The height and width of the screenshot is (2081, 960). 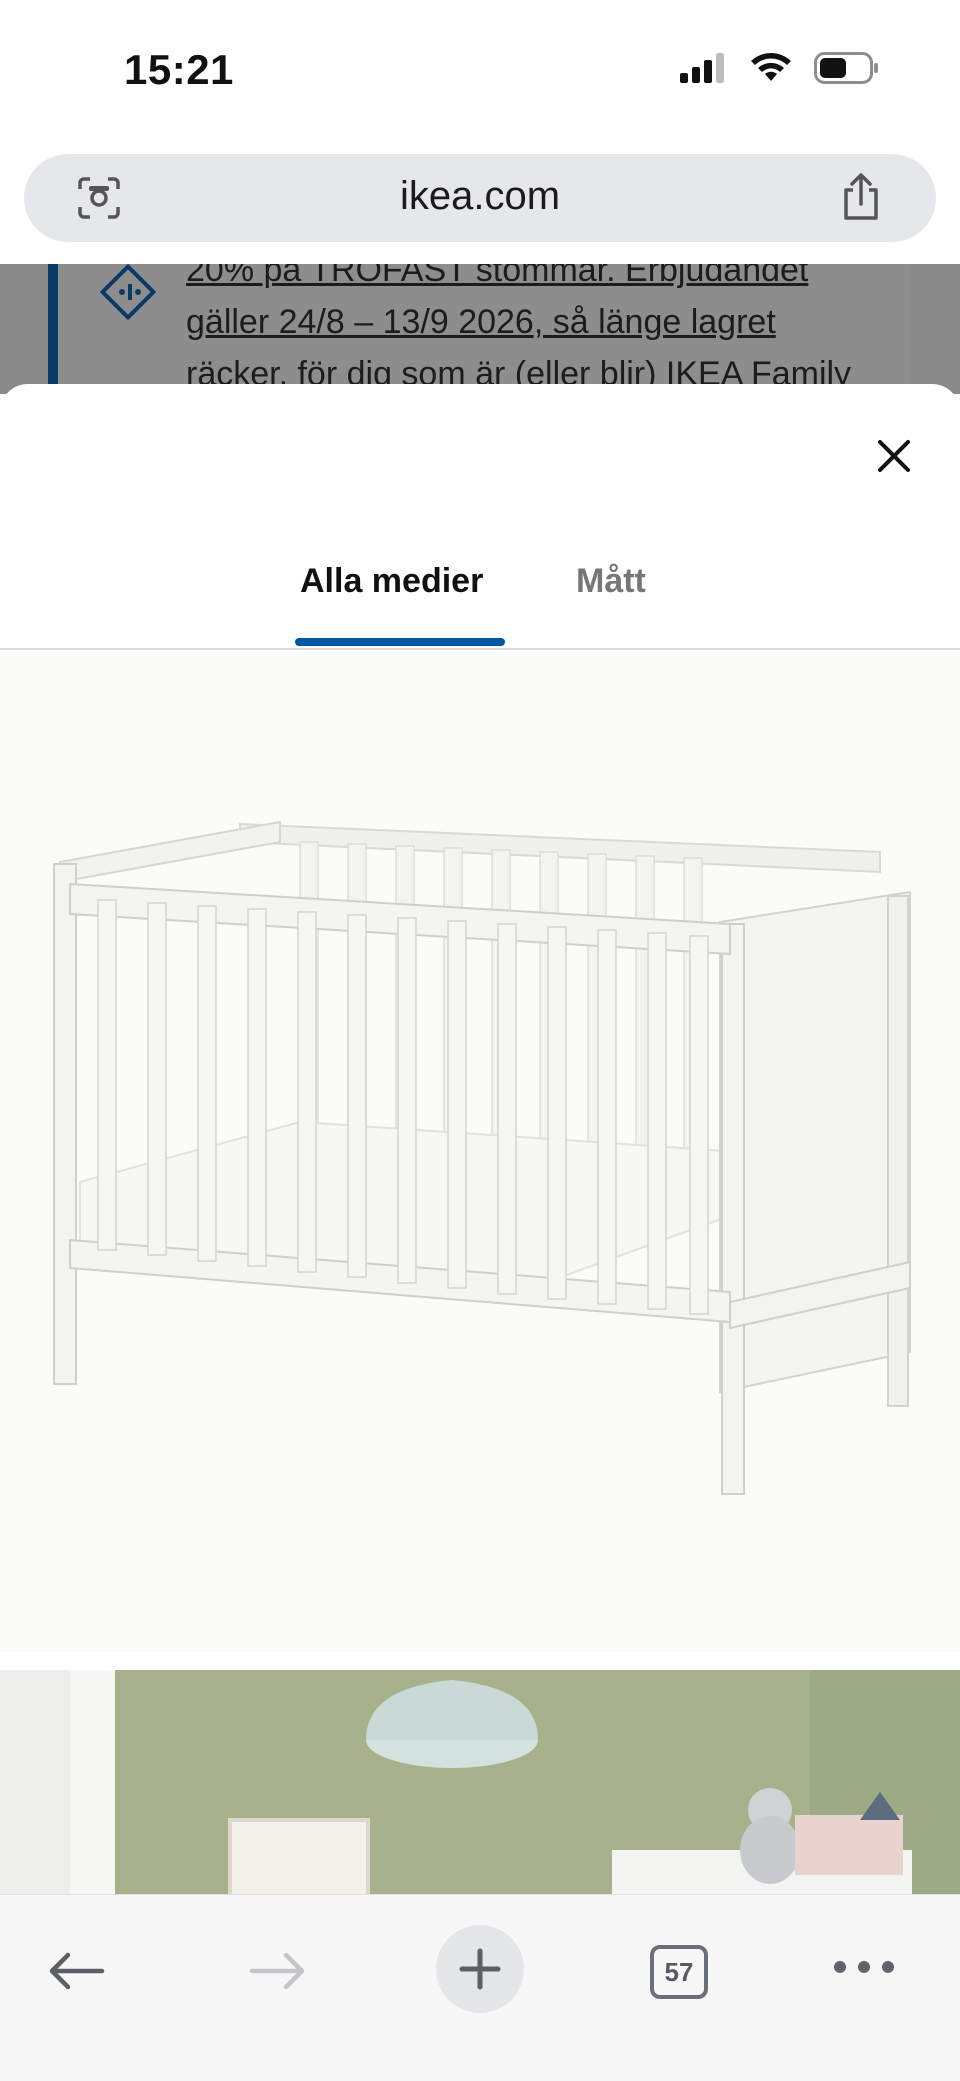 What do you see at coordinates (702, 68) in the screenshot?
I see `cellular-signal-icon` at bounding box center [702, 68].